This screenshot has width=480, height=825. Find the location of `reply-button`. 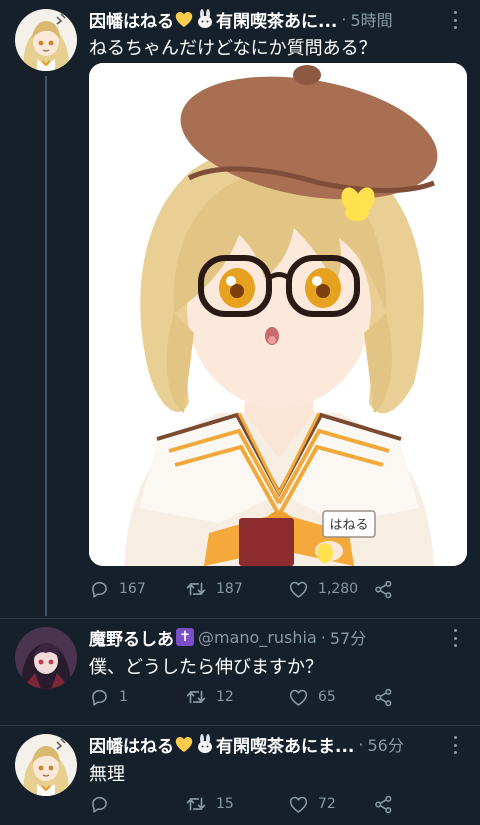

reply-button is located at coordinates (137, 804).